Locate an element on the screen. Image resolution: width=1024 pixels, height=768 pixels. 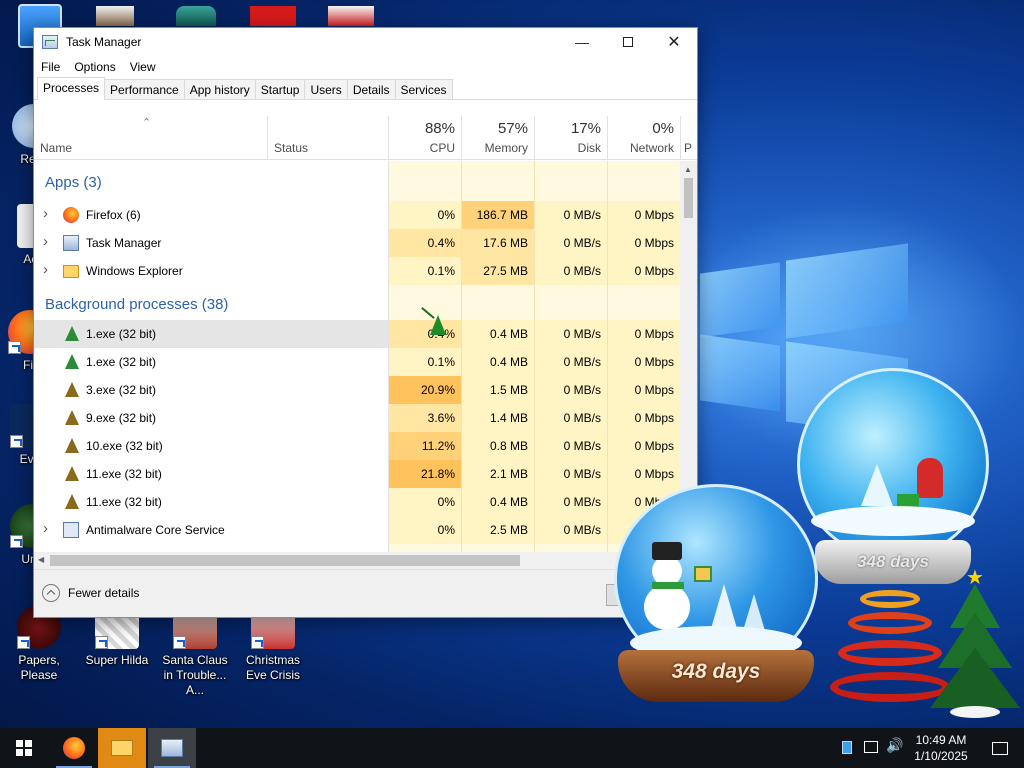
minimize-button: — is located at coordinates (582, 42).